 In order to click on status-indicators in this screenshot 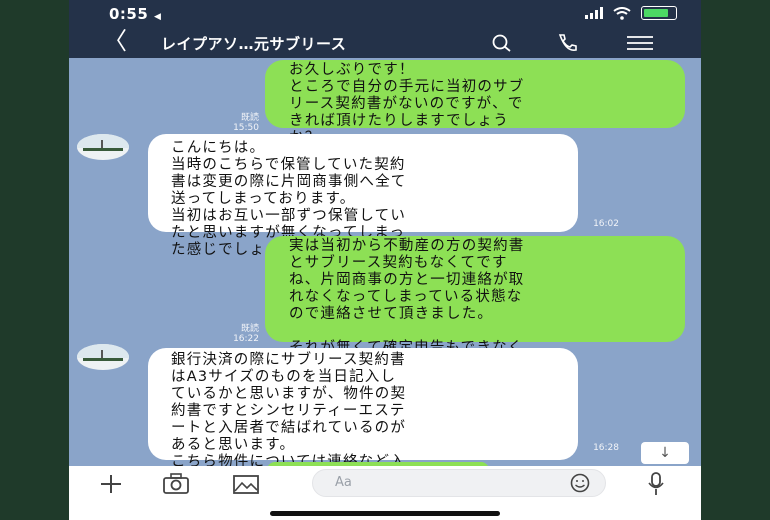, I will do `click(631, 13)`.